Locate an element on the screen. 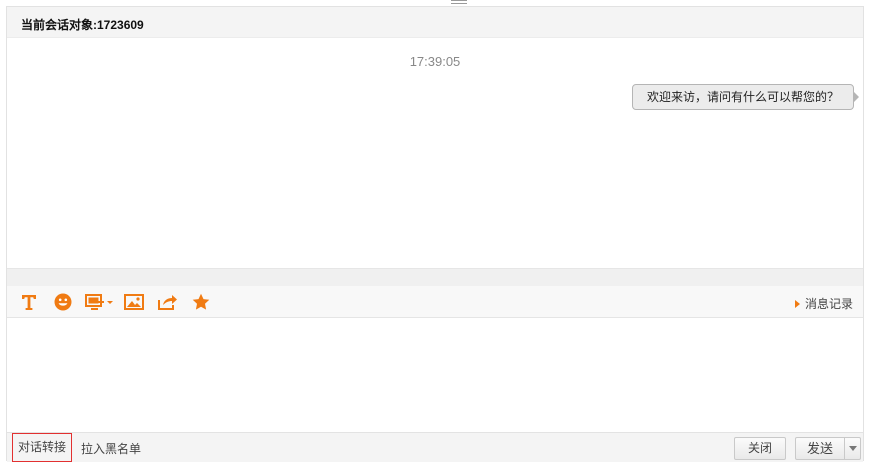 The image size is (870, 464). image-icon is located at coordinates (134, 302).